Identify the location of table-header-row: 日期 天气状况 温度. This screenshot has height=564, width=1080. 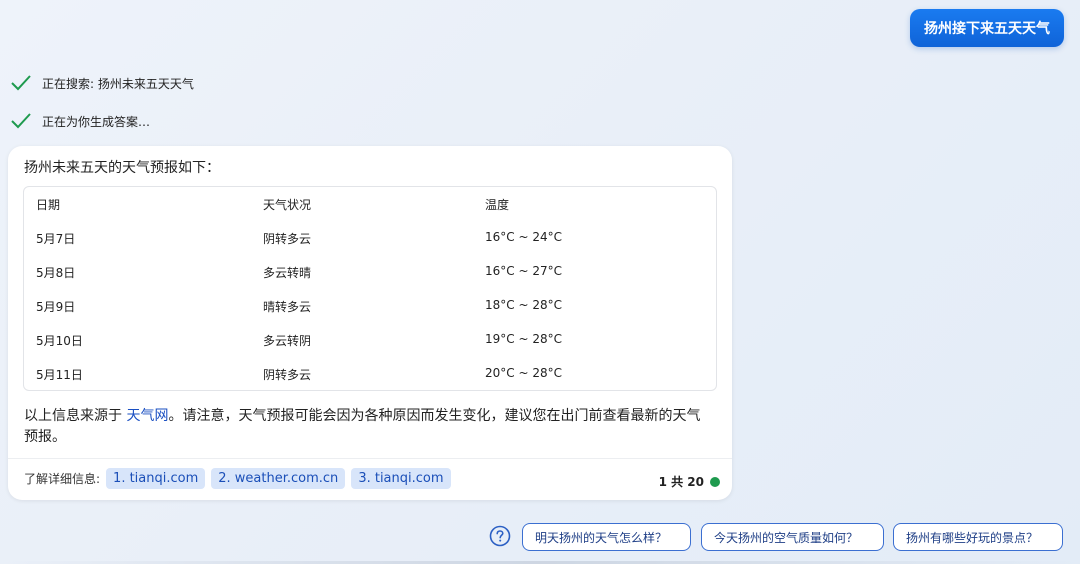
(370, 204).